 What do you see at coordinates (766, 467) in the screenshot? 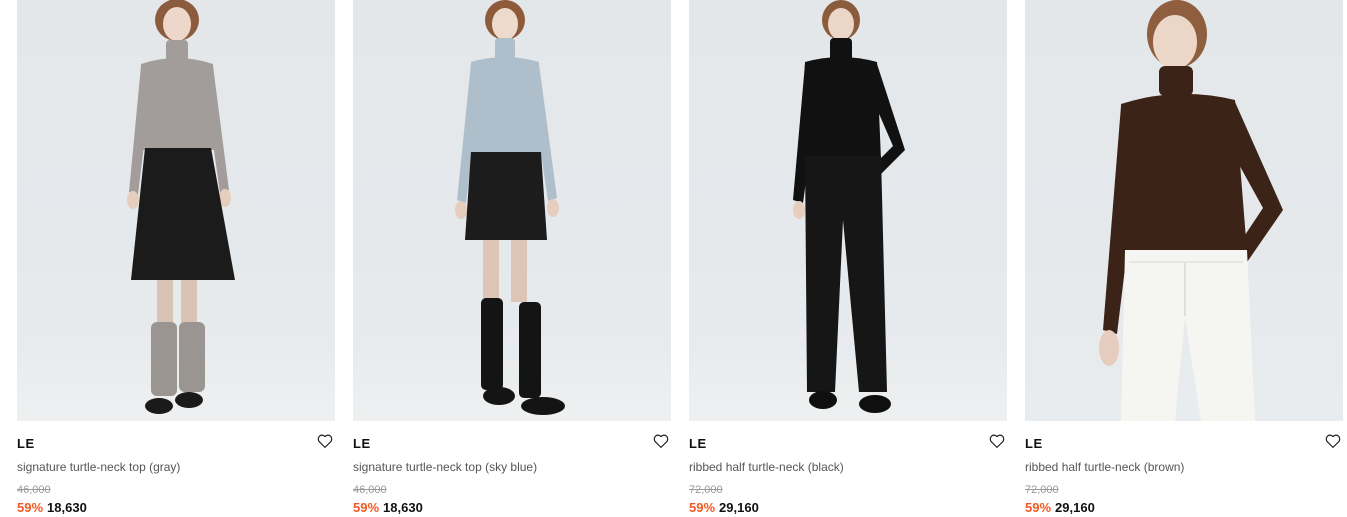
I see `product-name: ribbed half turtle-neck (black)` at bounding box center [766, 467].